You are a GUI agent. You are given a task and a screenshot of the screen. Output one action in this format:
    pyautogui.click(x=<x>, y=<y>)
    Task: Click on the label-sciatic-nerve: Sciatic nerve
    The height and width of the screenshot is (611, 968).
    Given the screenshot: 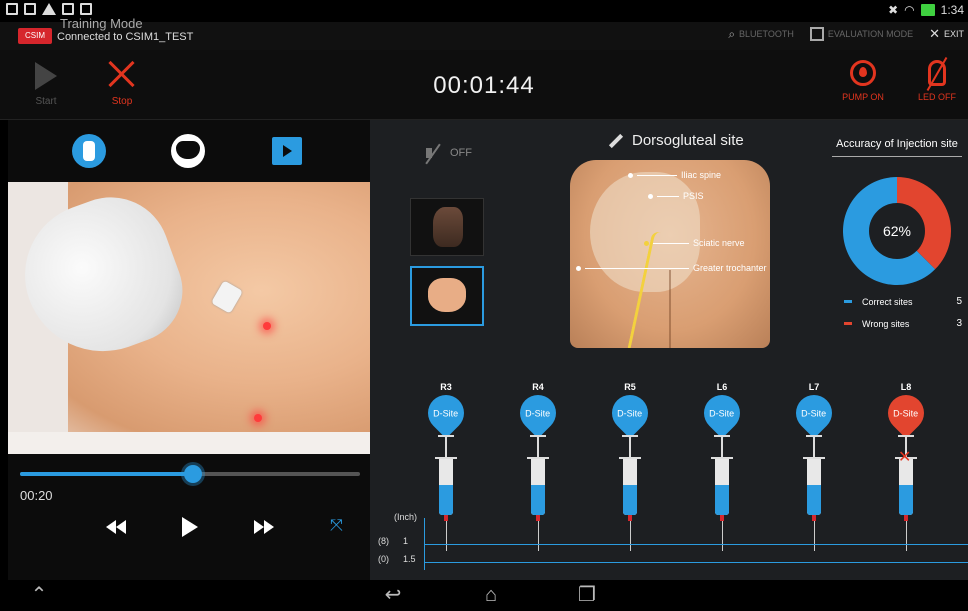 What is the action you would take?
    pyautogui.click(x=694, y=243)
    